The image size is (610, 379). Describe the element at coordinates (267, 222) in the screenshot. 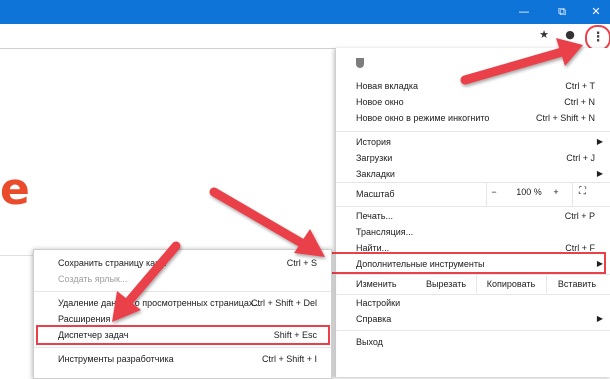

I see `arrow-to-more-tools` at that location.